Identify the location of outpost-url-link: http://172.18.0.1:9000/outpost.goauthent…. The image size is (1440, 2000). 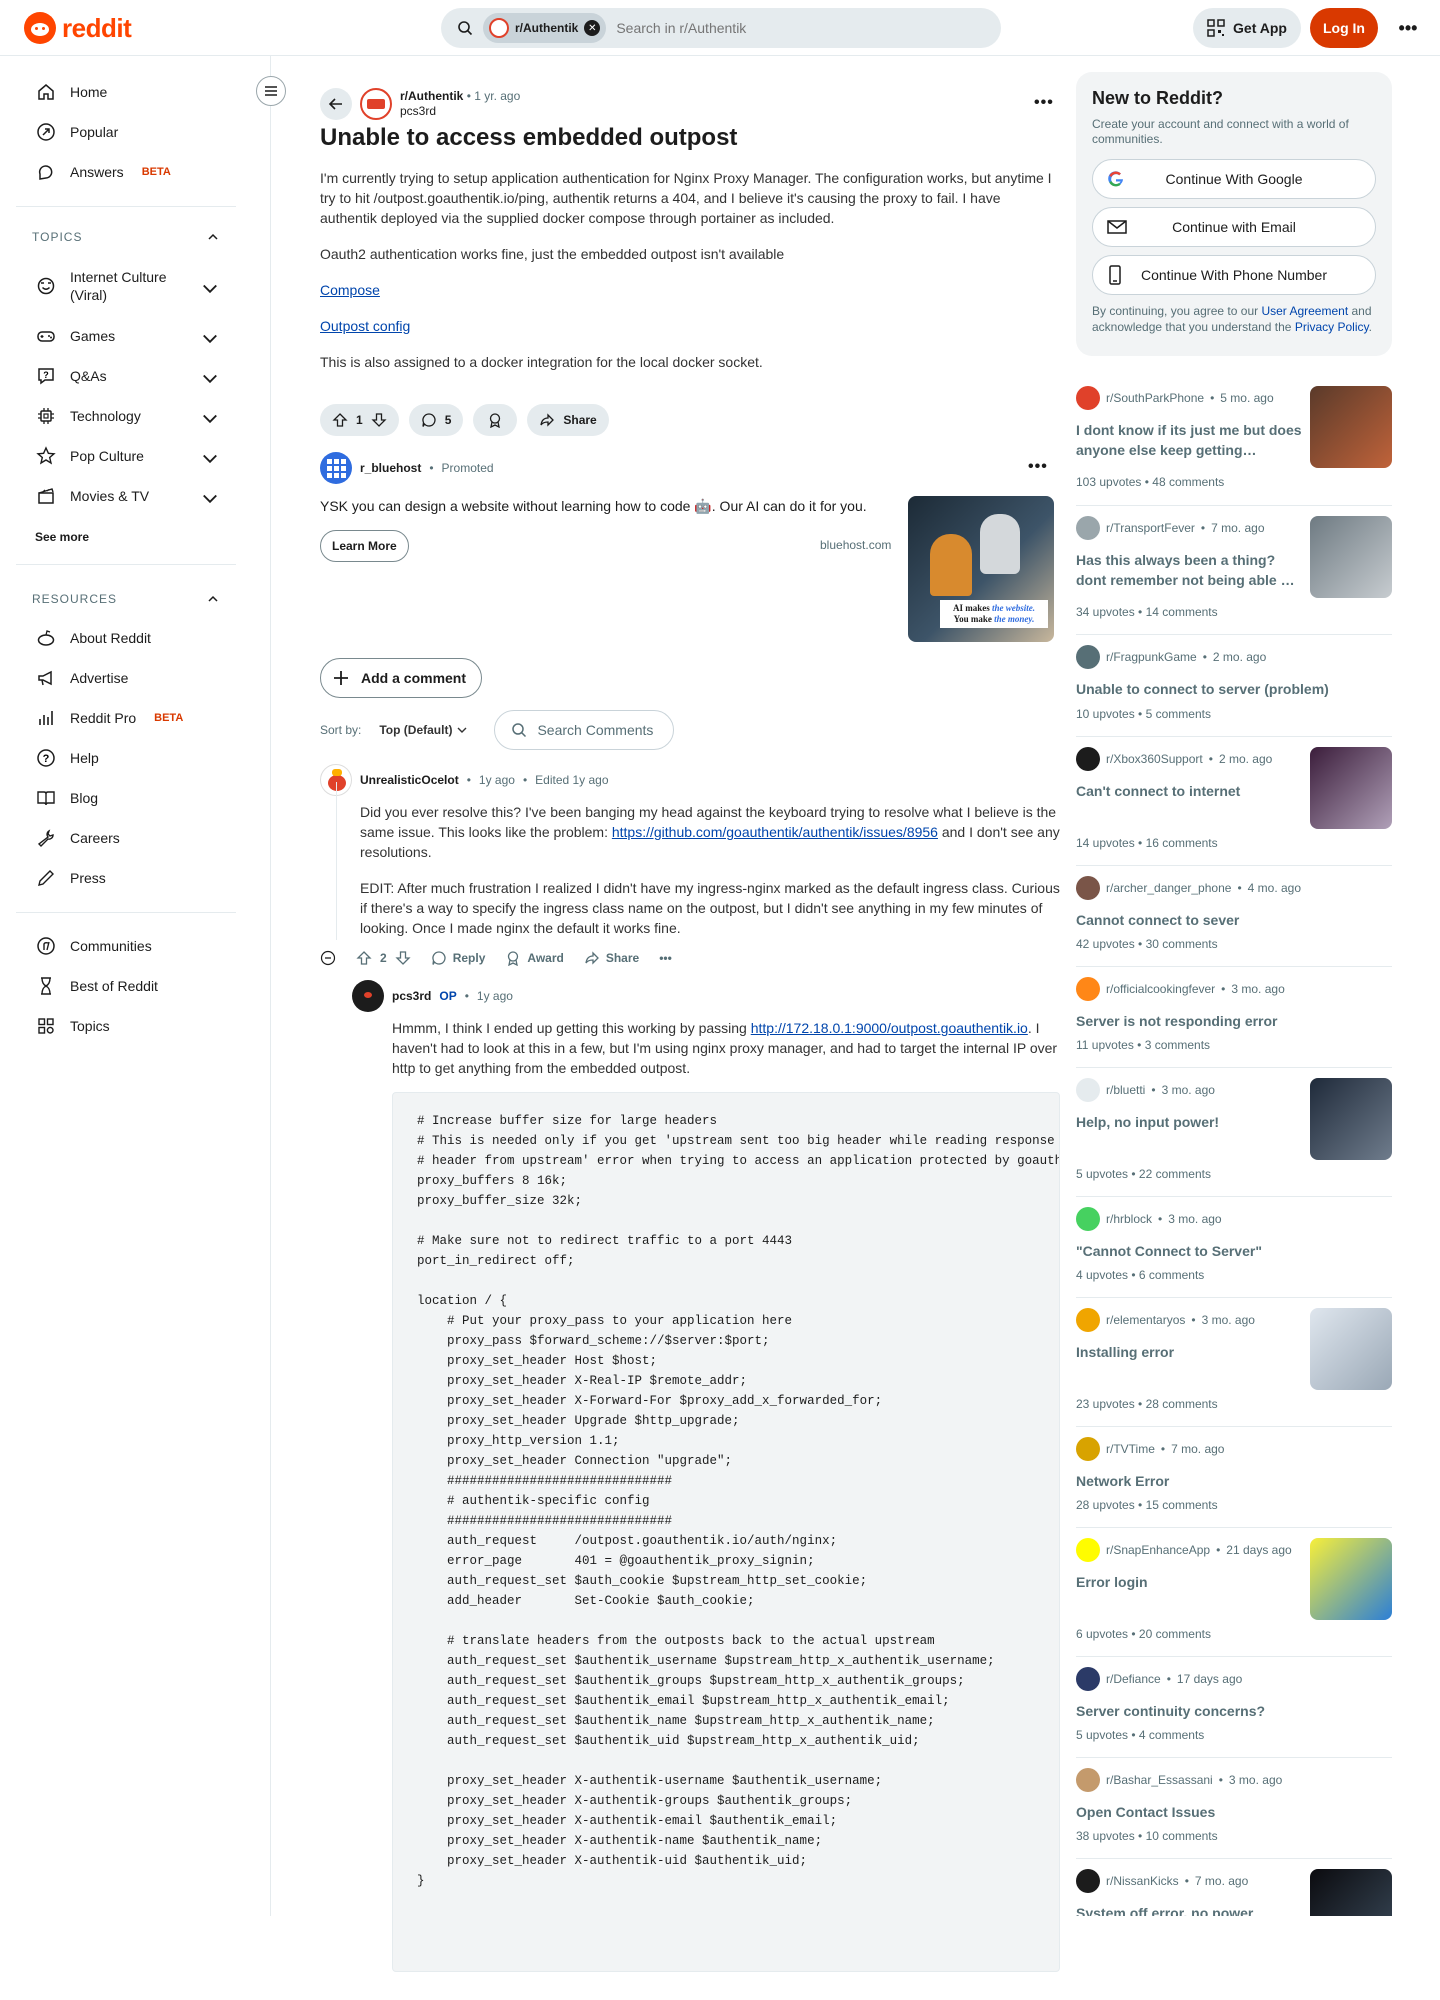
(889, 1028).